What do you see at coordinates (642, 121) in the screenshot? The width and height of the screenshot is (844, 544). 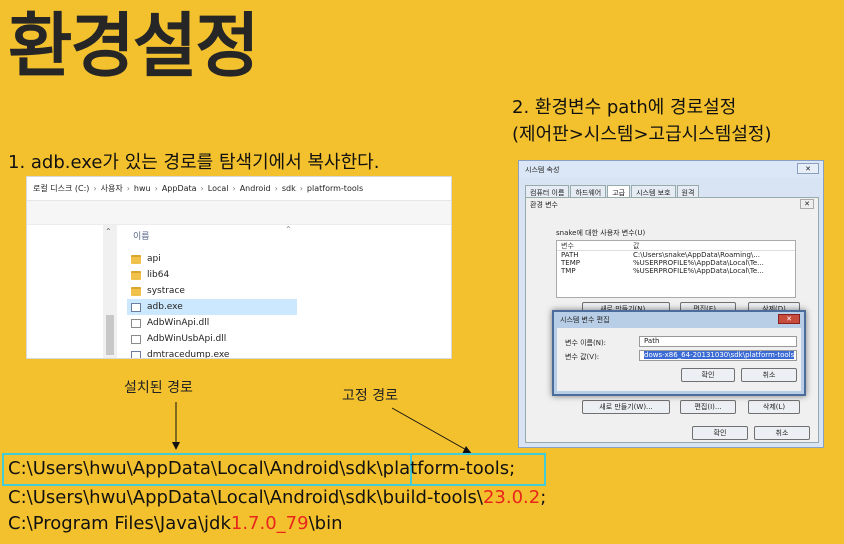 I see `step2-text: 2. 환경변수 path에 경로설정 (제어판>시스템>고급시스템설정)` at bounding box center [642, 121].